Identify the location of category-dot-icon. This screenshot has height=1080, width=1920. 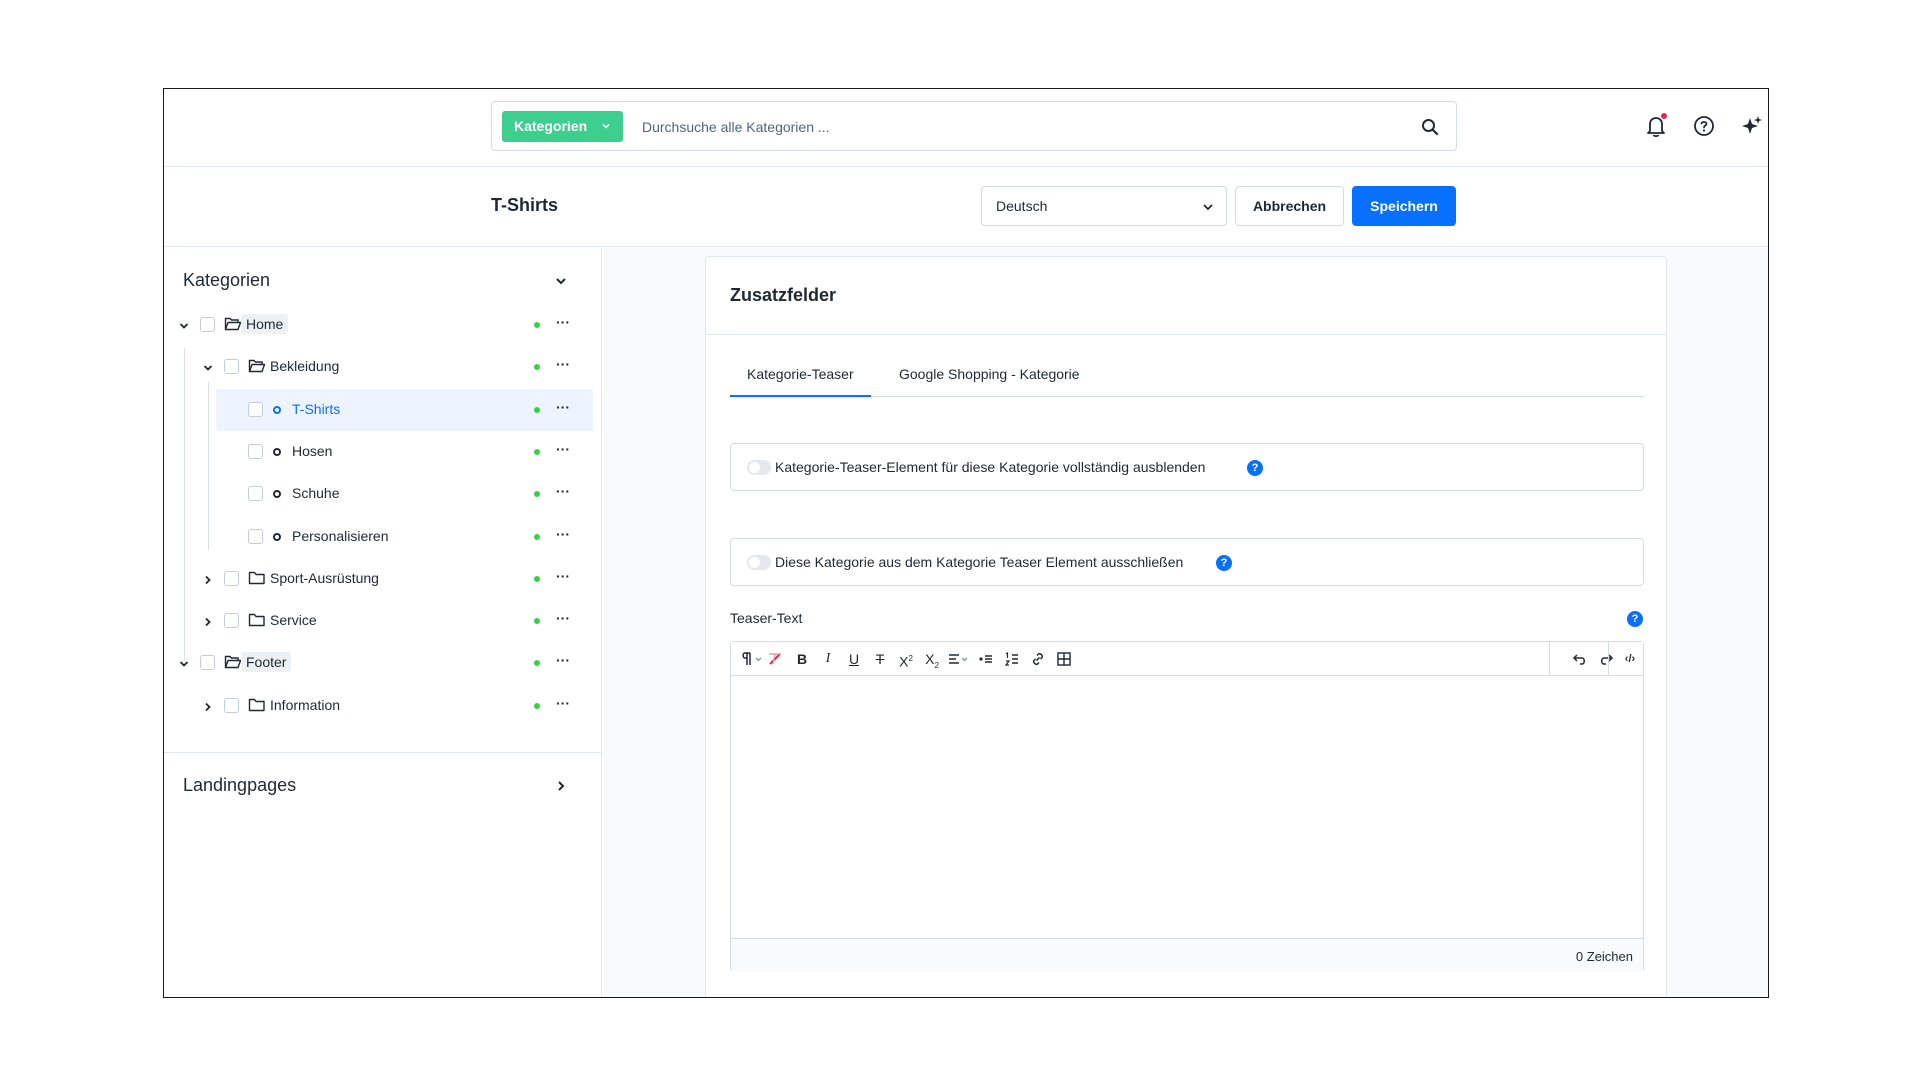
(277, 536).